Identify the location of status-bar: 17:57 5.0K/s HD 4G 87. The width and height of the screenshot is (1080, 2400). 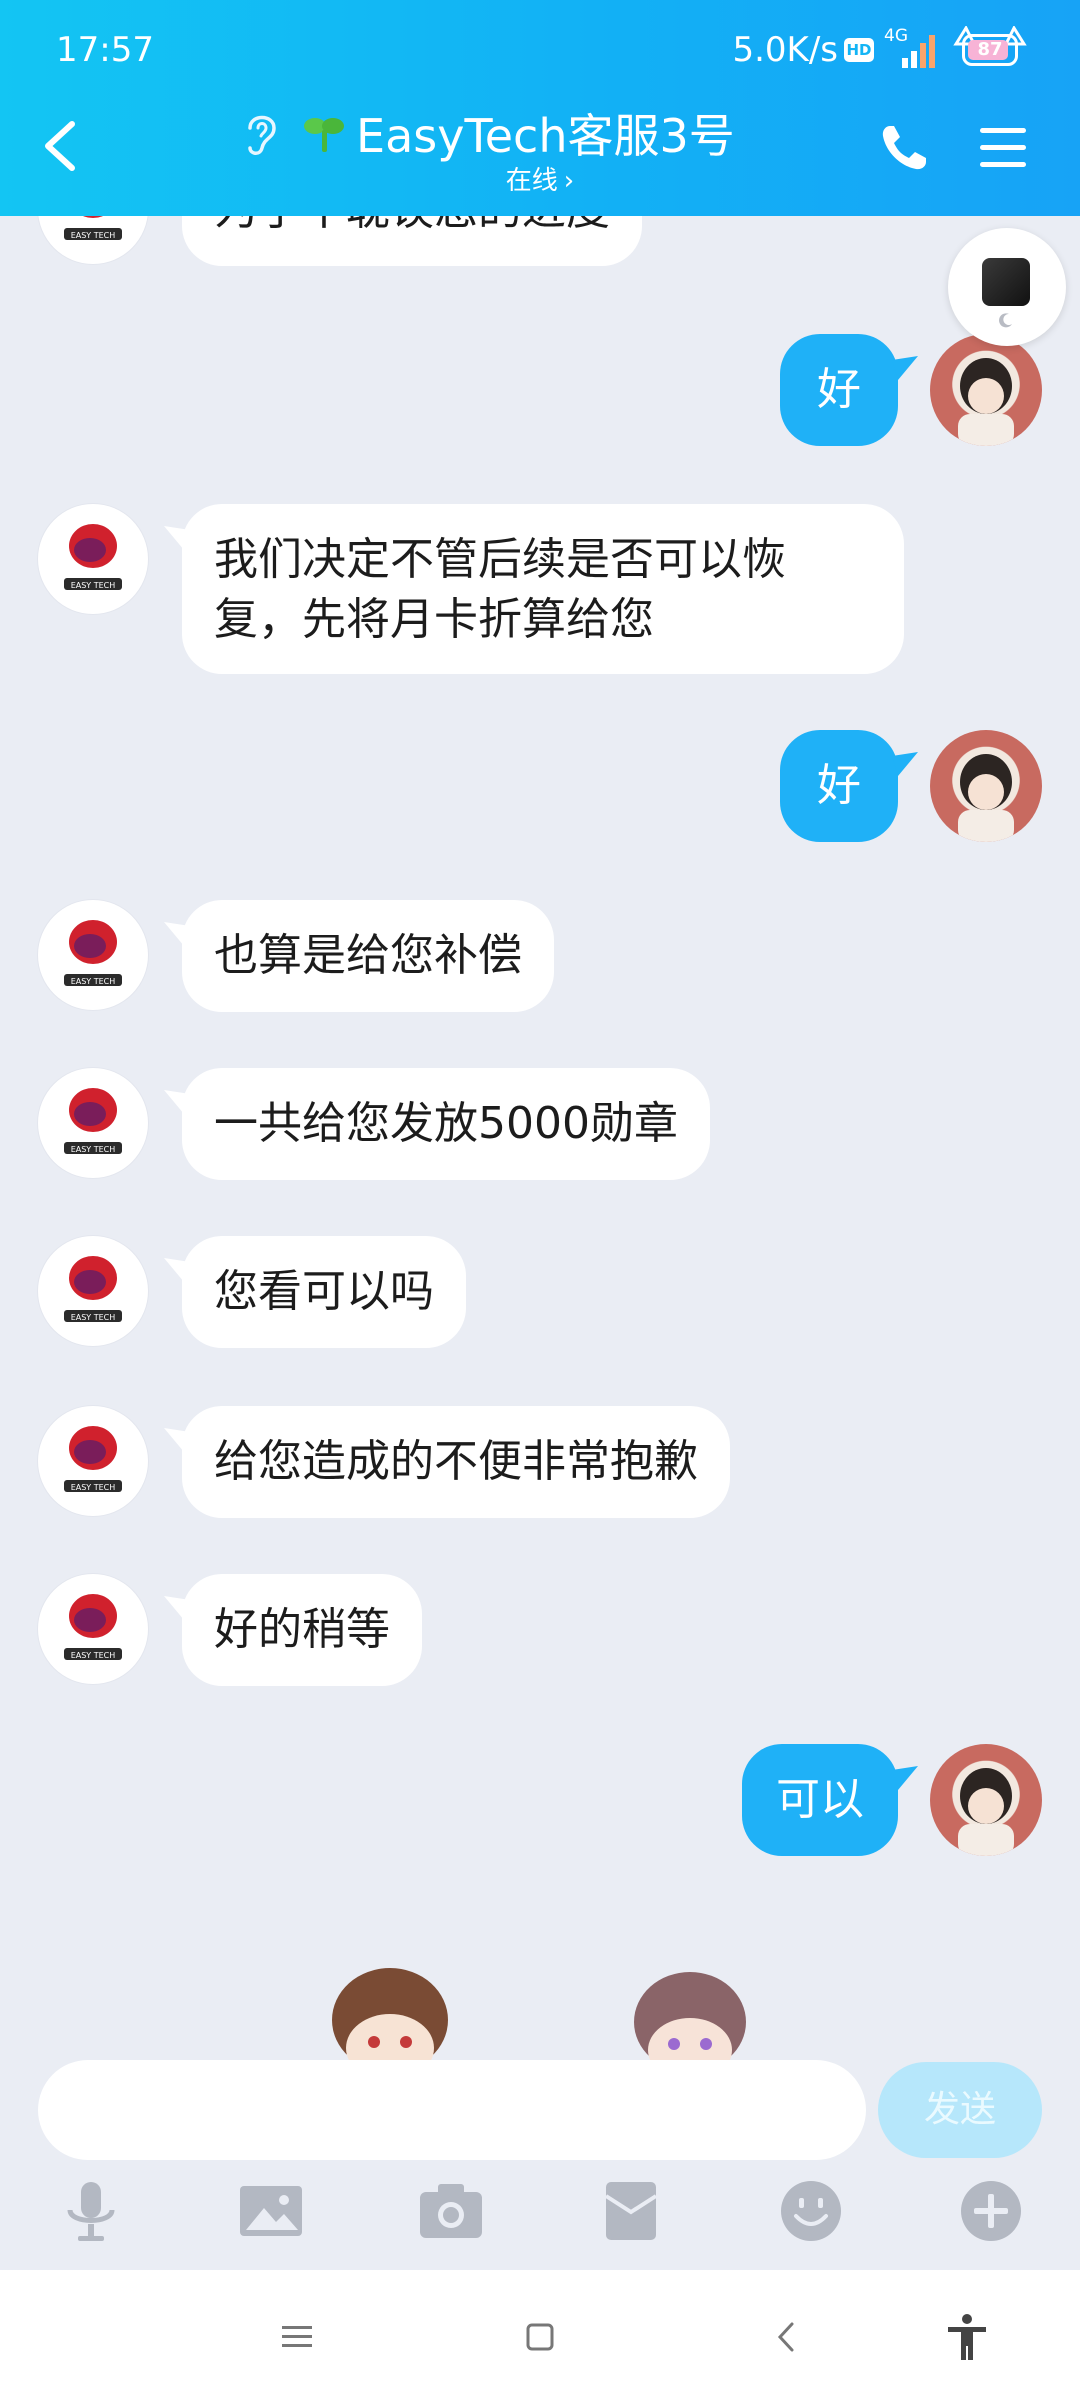
(540, 50).